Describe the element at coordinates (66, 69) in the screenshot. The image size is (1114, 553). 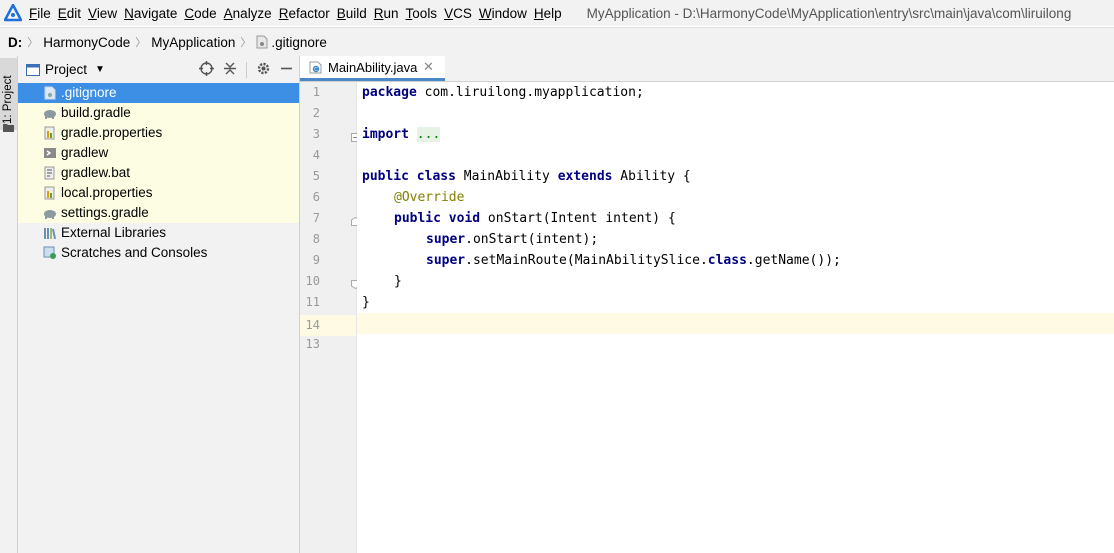
I see `project-view-selector: Project` at that location.